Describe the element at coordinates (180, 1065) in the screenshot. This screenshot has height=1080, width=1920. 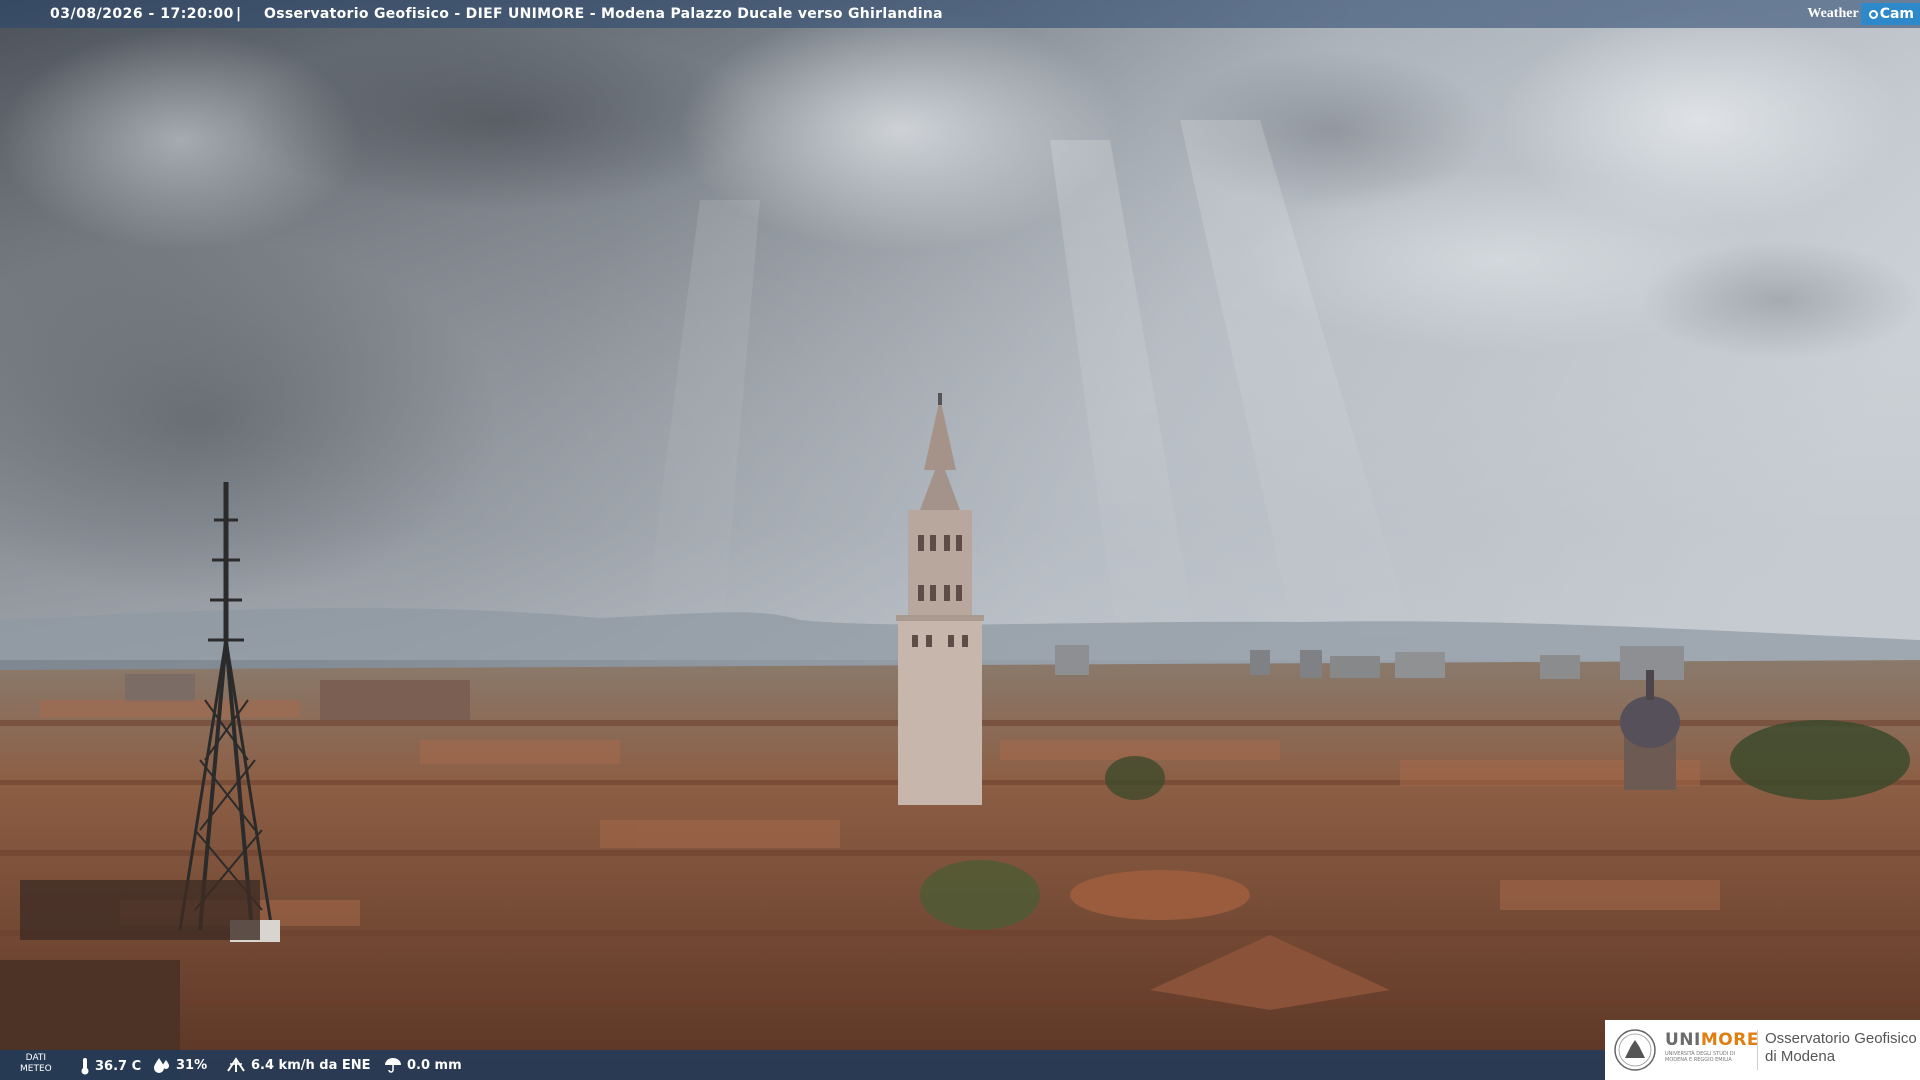
I see `humidity-reading: 31%` at that location.